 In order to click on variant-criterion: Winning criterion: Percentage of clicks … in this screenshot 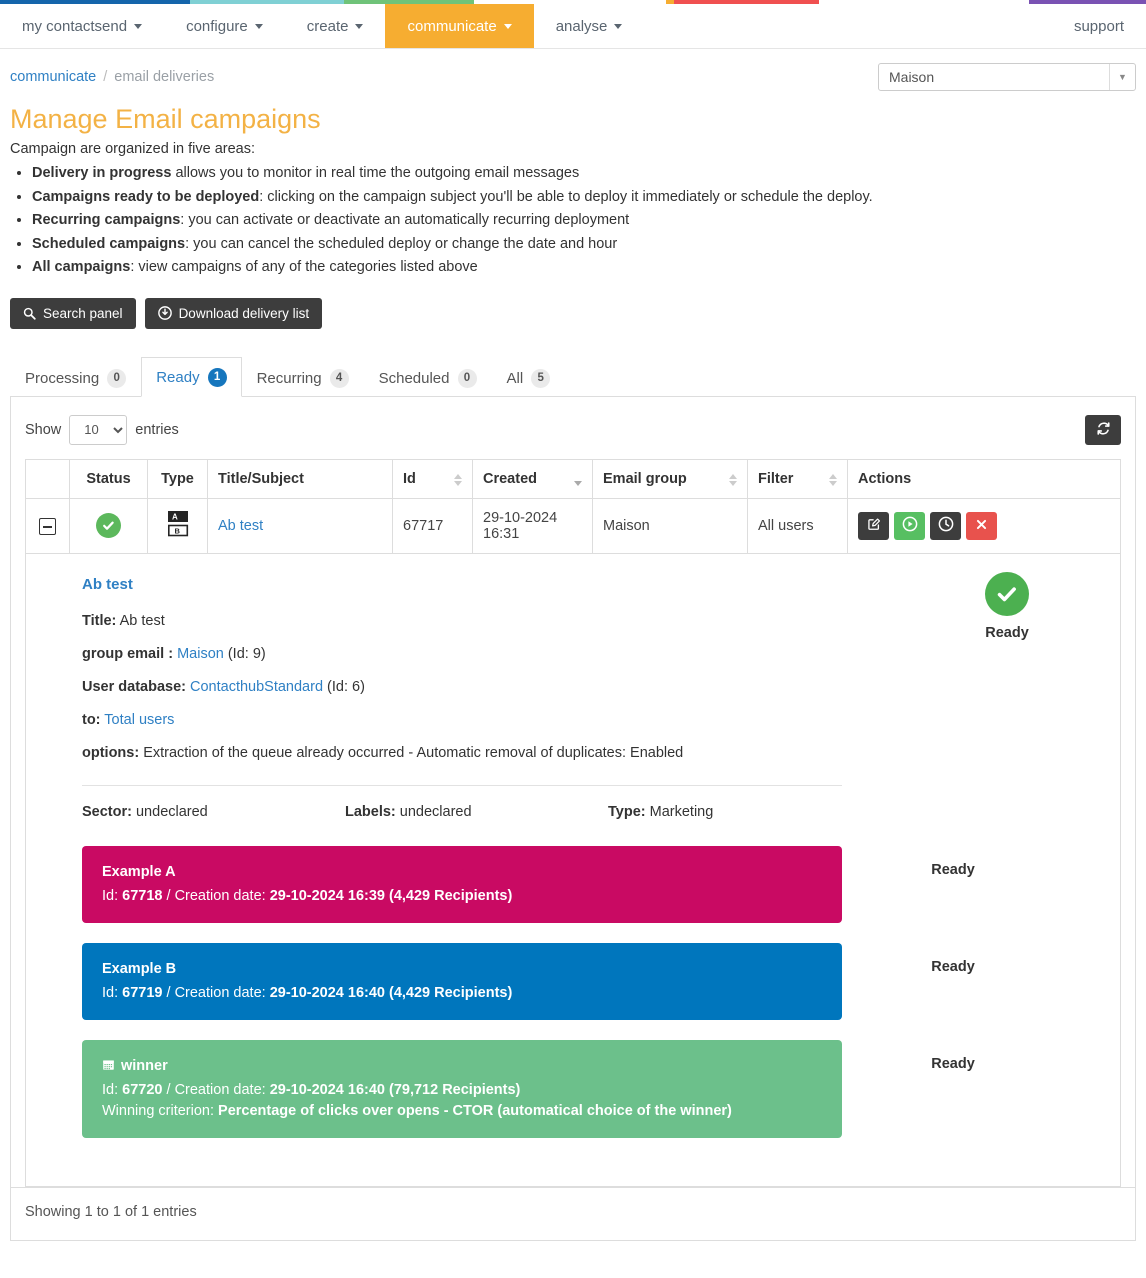, I will do `click(462, 1111)`.